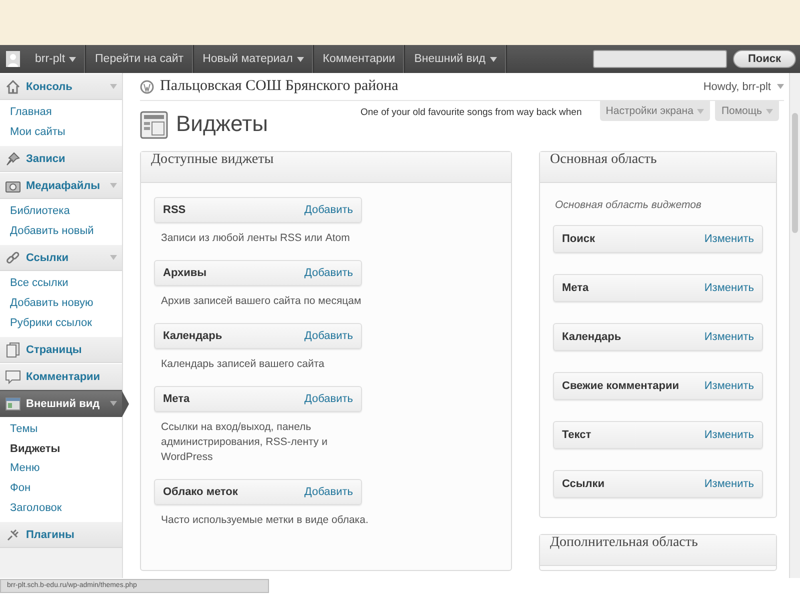 The image size is (800, 600). What do you see at coordinates (265, 520) in the screenshot?
I see `widget-description: Часто используемые метки в виде облака.` at bounding box center [265, 520].